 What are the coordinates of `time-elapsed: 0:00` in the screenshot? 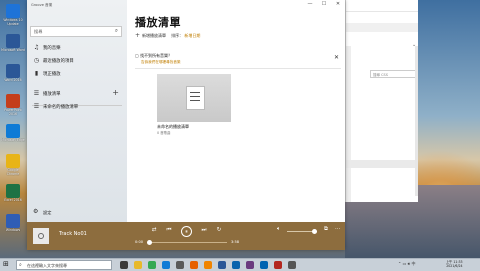 It's located at (139, 242).